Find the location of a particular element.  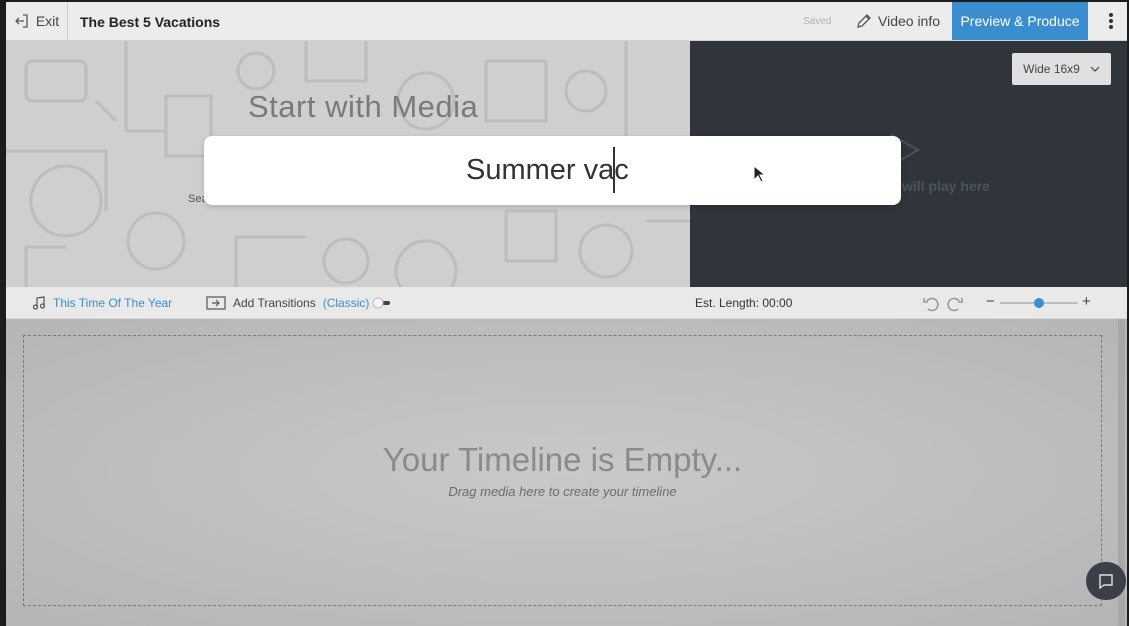

pencil-icon is located at coordinates (864, 21).